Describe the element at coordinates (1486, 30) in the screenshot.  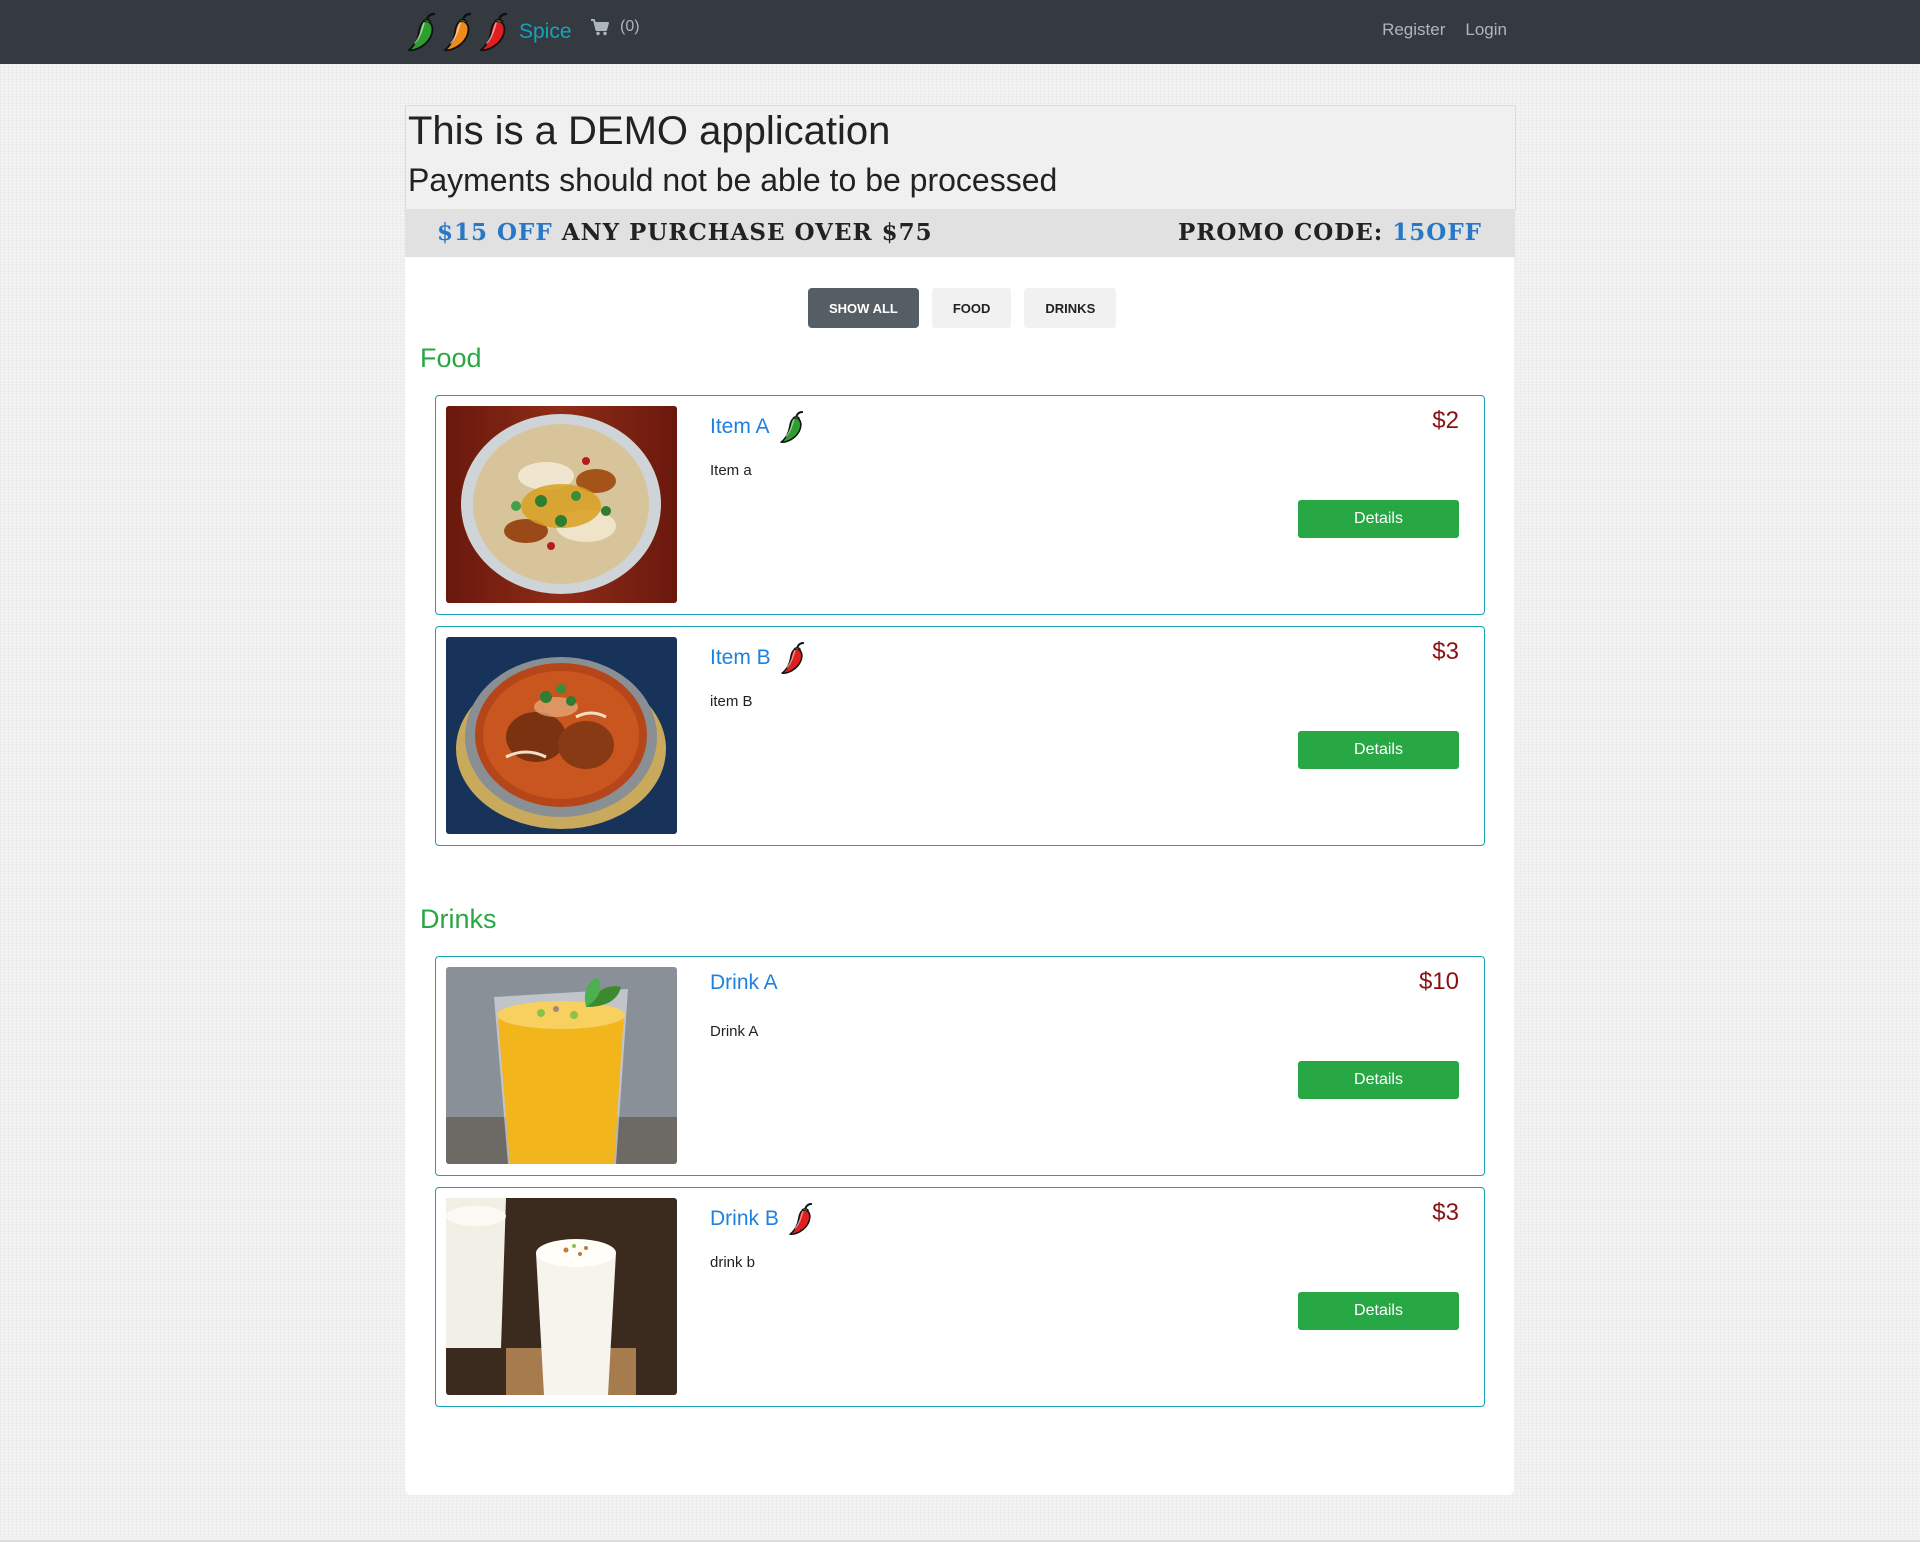
I see `login-link: Login` at that location.